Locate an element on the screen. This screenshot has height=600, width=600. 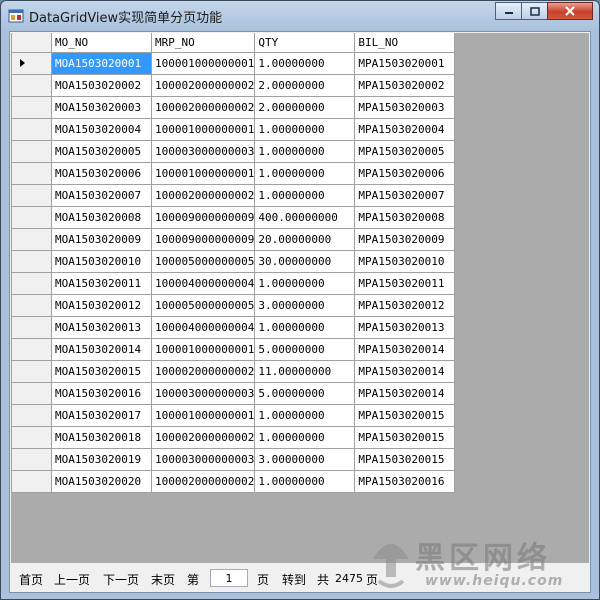
cell-bil-no: MPA1503020011 is located at coordinates (405, 283).